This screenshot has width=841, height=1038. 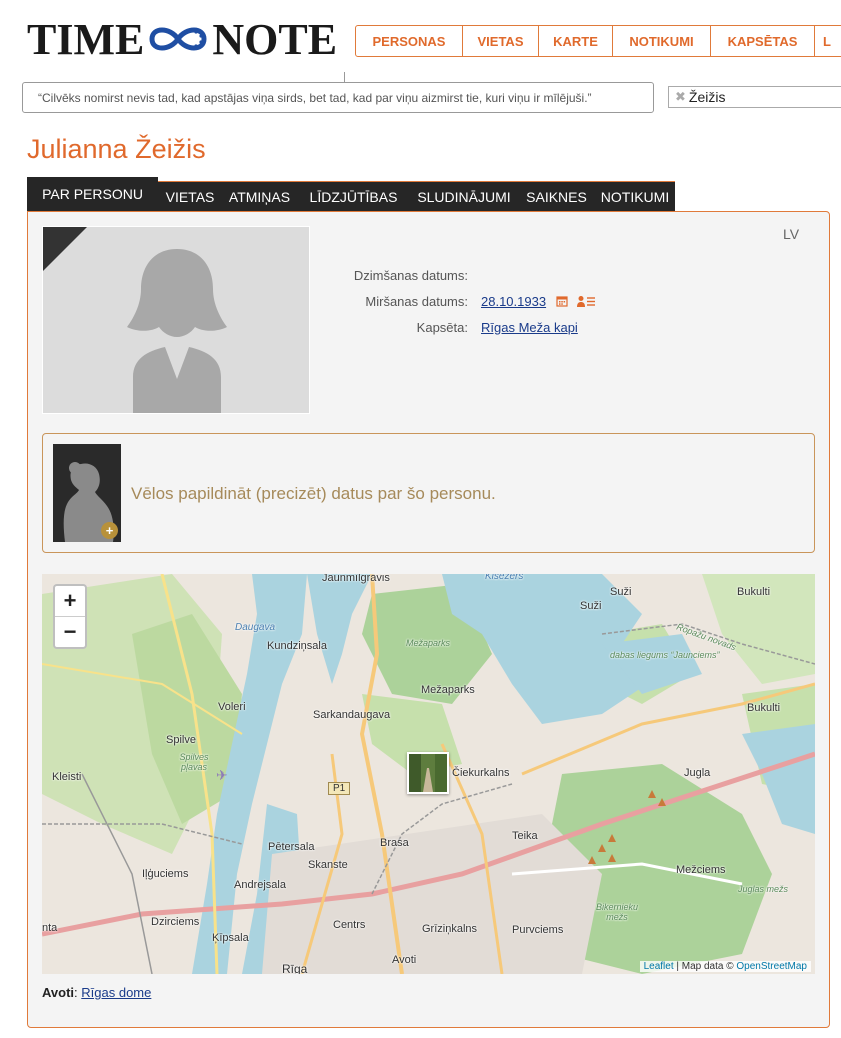 What do you see at coordinates (697, 773) in the screenshot?
I see `map-label: Jugla` at bounding box center [697, 773].